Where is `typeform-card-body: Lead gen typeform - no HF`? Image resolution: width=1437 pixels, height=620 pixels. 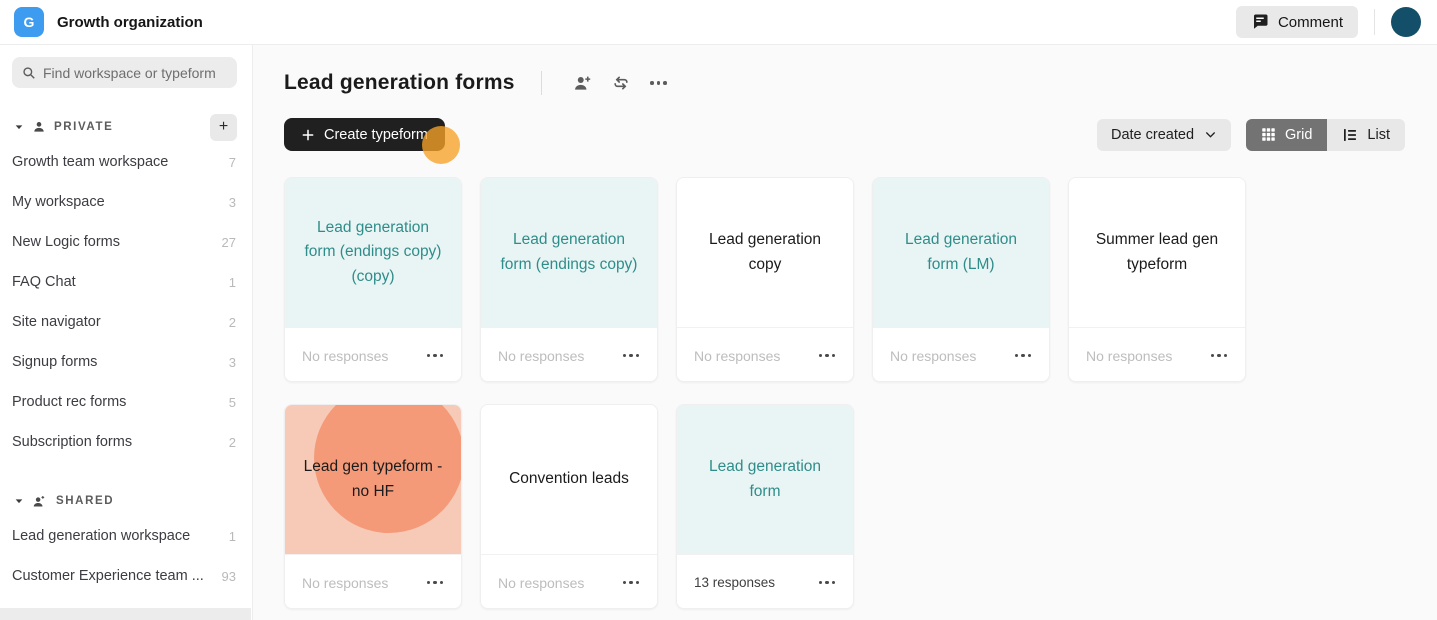
typeform-card-body: Lead gen typeform - no HF is located at coordinates (373, 479).